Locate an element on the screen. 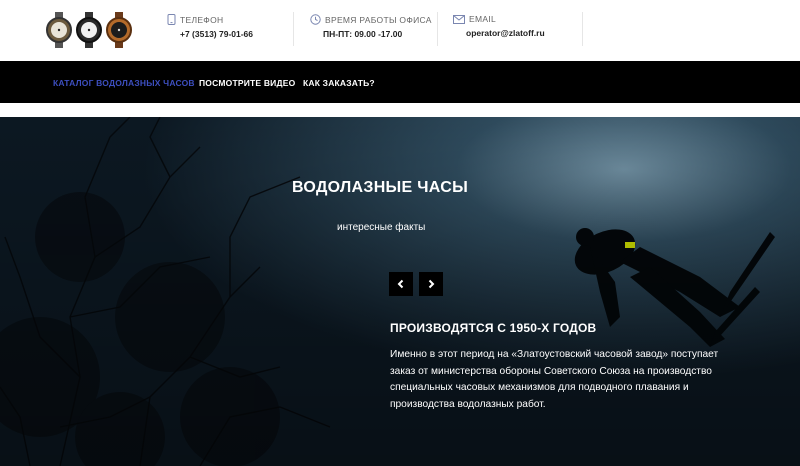 This screenshot has width=800, height=466. phone-label: ТЕЛЕФОН is located at coordinates (202, 19).